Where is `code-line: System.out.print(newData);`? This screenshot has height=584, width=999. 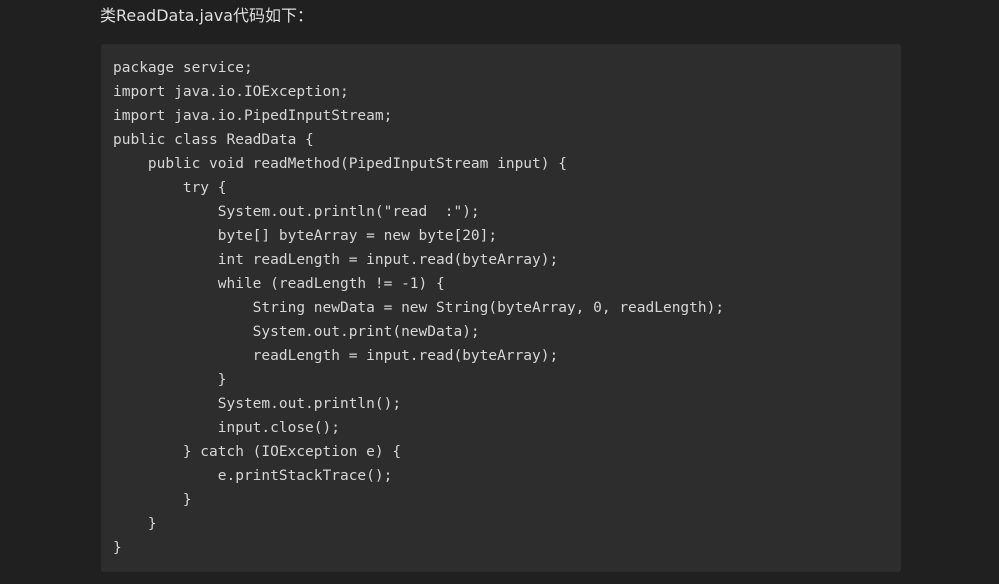
code-line: System.out.print(newData); is located at coordinates (296, 332).